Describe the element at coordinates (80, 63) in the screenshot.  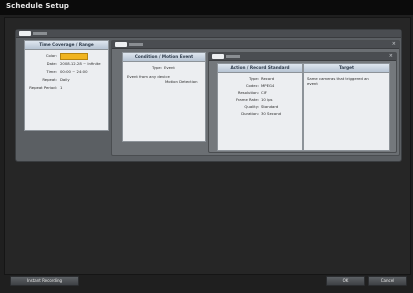
I see `date-value: 2008.12.28 ~ Infinite` at that location.